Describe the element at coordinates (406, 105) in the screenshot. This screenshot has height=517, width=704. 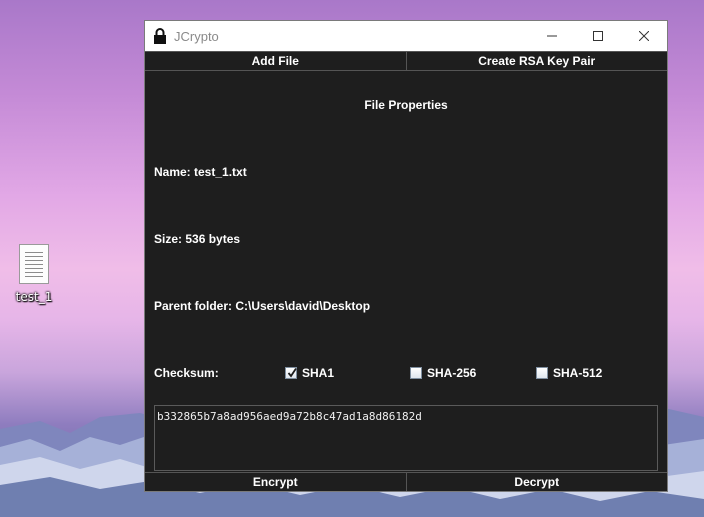
I see `file-properties-heading: File Properties` at that location.